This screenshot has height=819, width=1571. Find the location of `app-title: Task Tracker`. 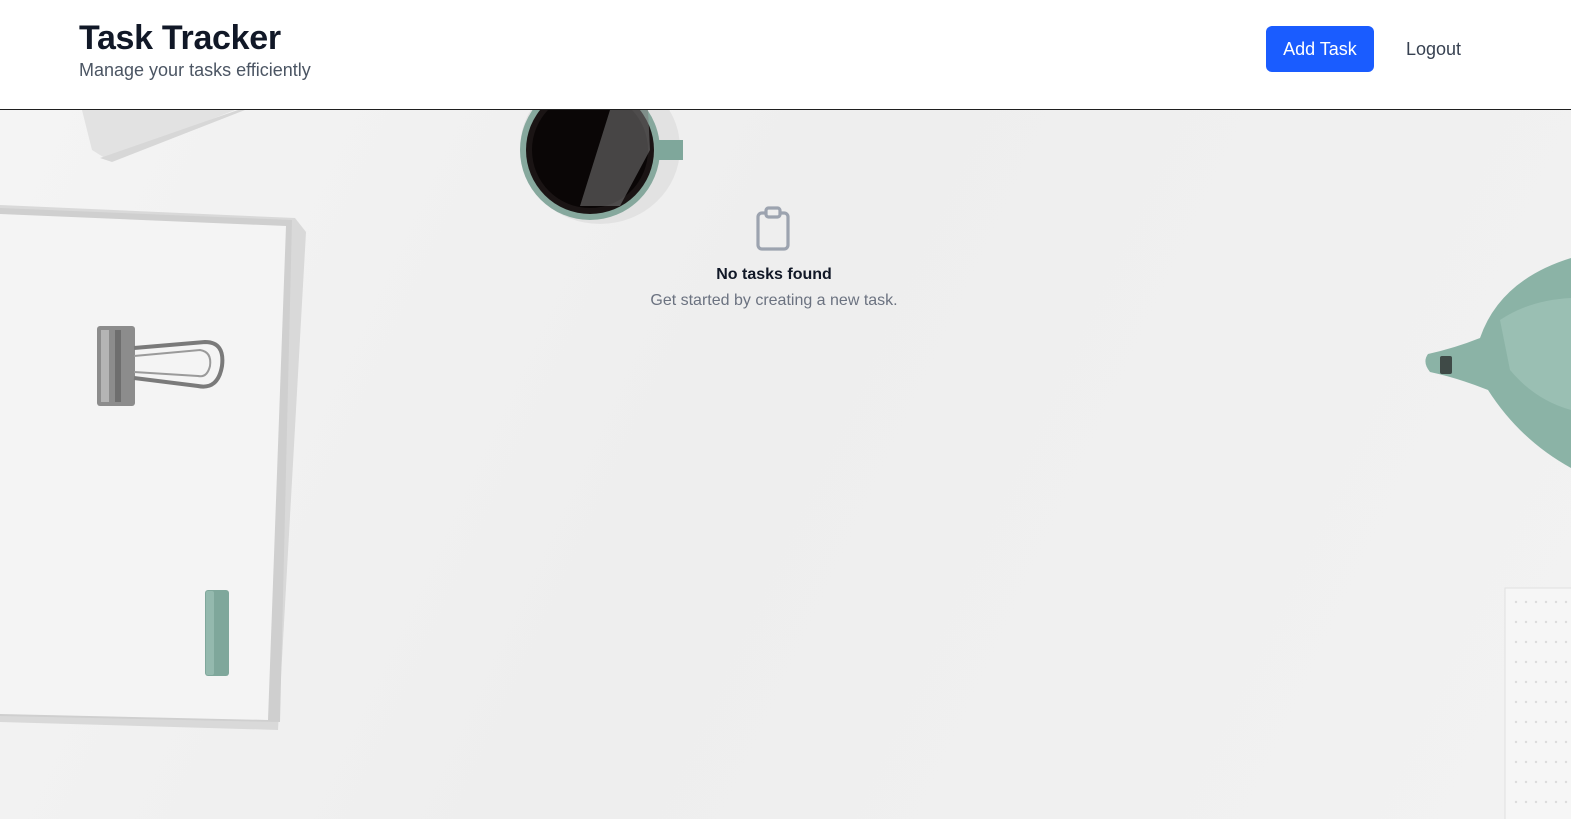

app-title: Task Tracker is located at coordinates (180, 38).